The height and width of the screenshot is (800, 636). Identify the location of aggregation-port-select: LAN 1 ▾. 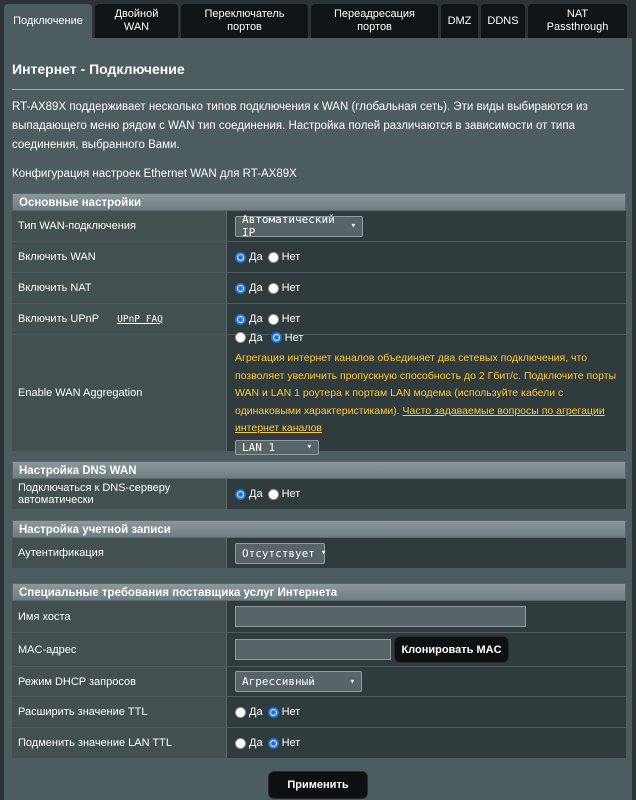
(277, 447).